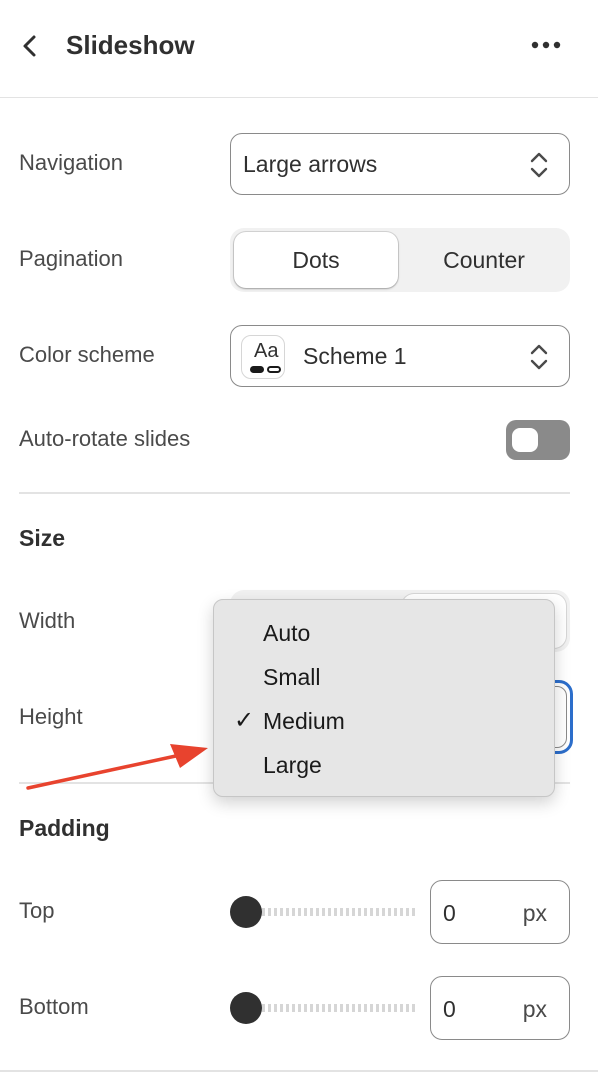 This screenshot has width=598, height=1074. I want to click on page-title: Slideshow, so click(130, 45).